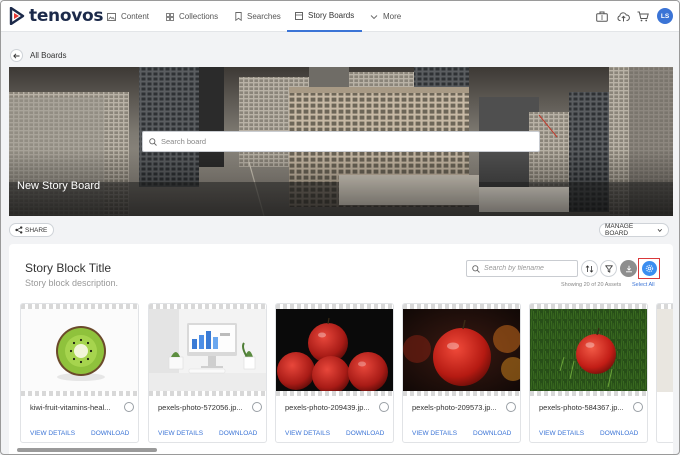 The image size is (680, 455). I want to click on kiwi-image, so click(79, 350).